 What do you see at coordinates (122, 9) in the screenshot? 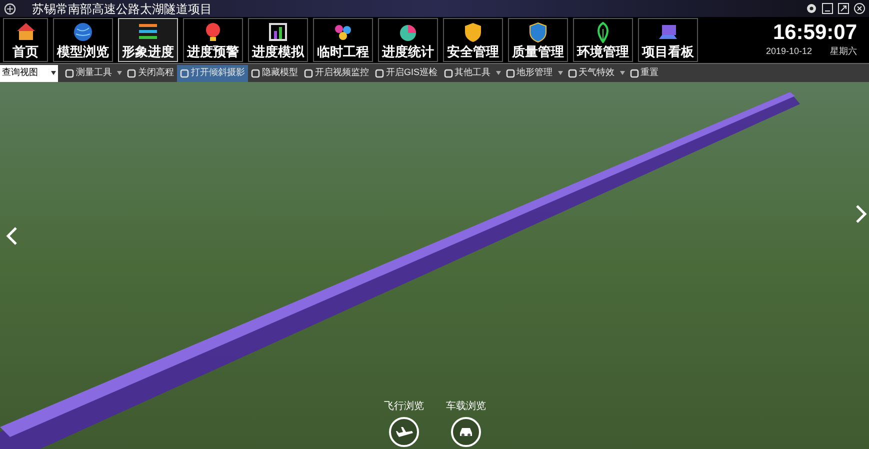
I see `window-title: 苏锡常南部高速公路太湖隧道项目` at bounding box center [122, 9].